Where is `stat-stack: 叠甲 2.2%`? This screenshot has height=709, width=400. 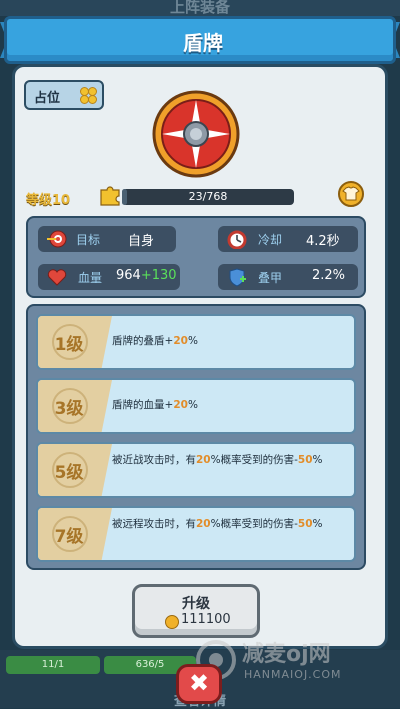 stat-stack: 叠甲 2.2% is located at coordinates (288, 277).